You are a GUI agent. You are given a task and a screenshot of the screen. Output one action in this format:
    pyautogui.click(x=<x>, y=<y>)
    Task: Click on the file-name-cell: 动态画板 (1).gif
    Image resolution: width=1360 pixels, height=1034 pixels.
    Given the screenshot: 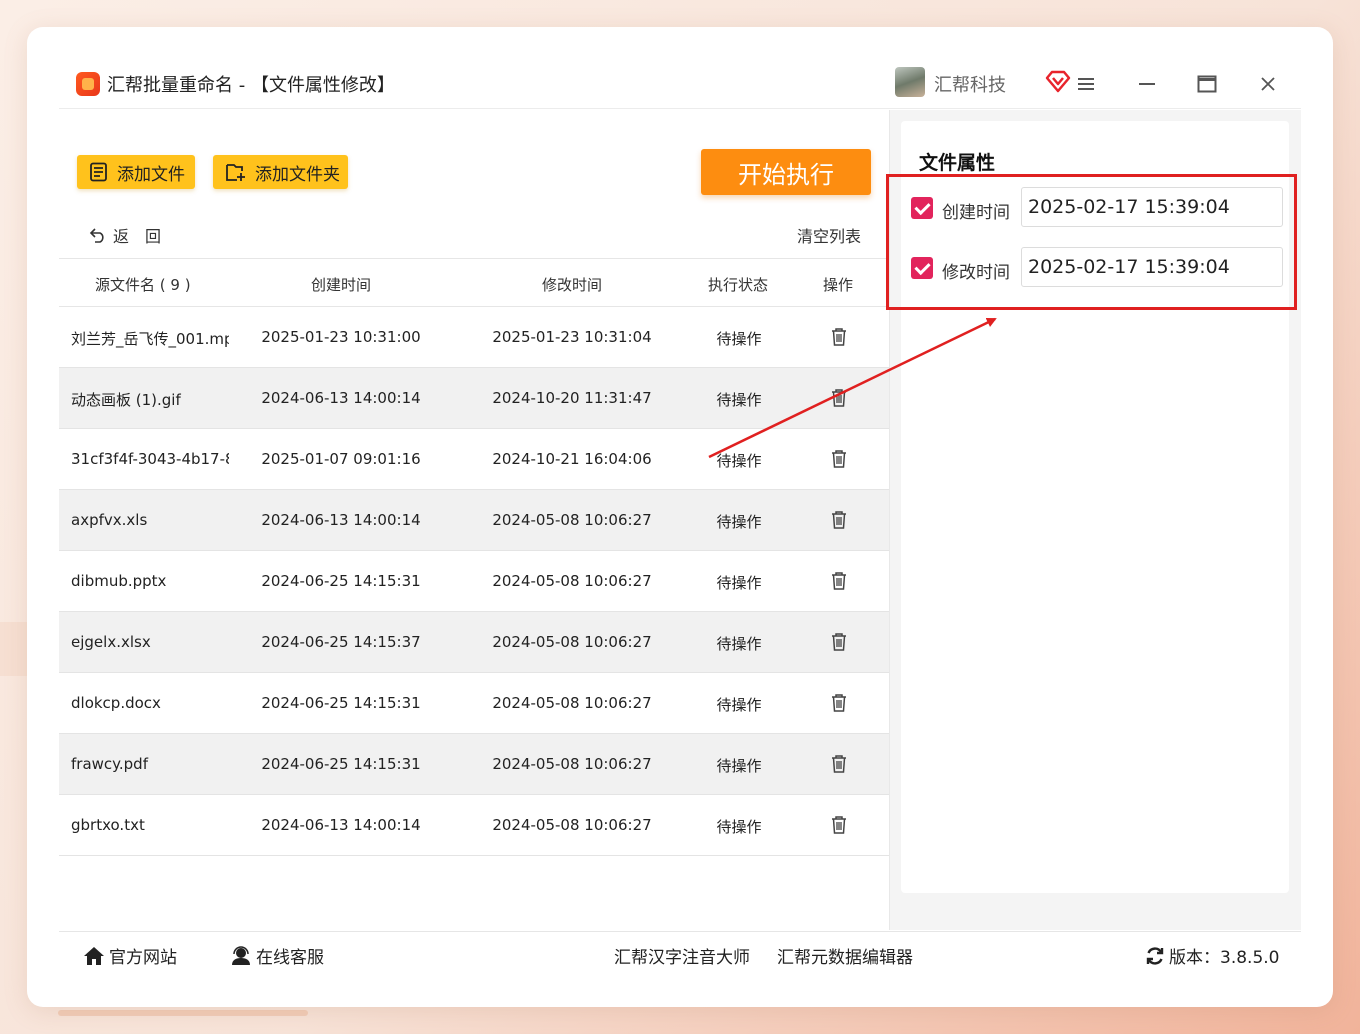 What is the action you would take?
    pyautogui.click(x=126, y=400)
    